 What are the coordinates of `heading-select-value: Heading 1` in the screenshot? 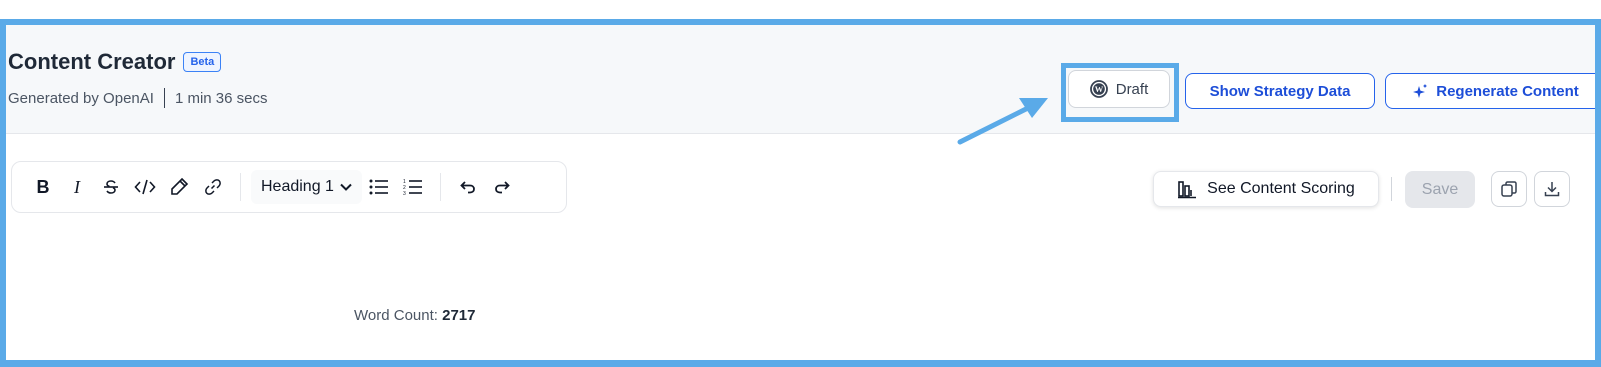 It's located at (297, 186).